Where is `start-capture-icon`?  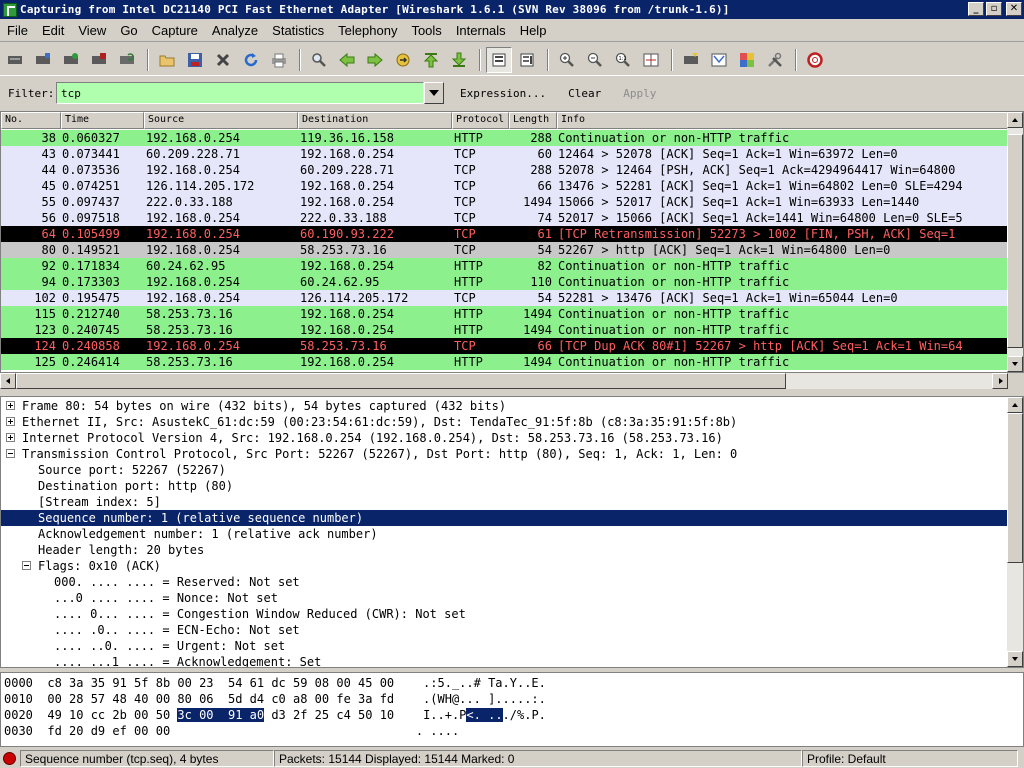 start-capture-icon is located at coordinates (71, 60).